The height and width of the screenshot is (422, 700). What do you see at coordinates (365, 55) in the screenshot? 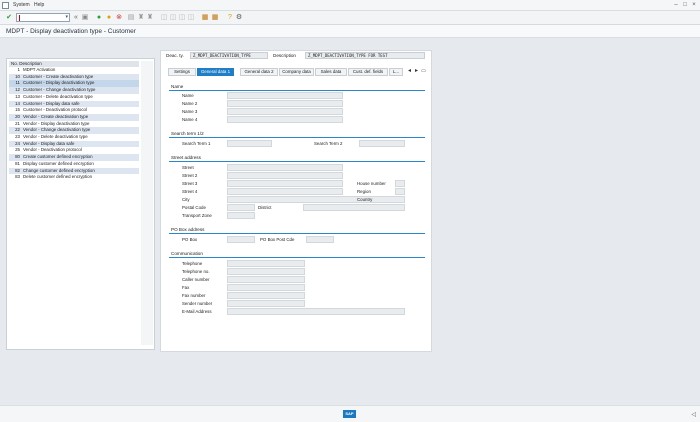
I see `description-field: Z_MDPT_DEACTIVATION_TYPE FOR TEST` at bounding box center [365, 55].